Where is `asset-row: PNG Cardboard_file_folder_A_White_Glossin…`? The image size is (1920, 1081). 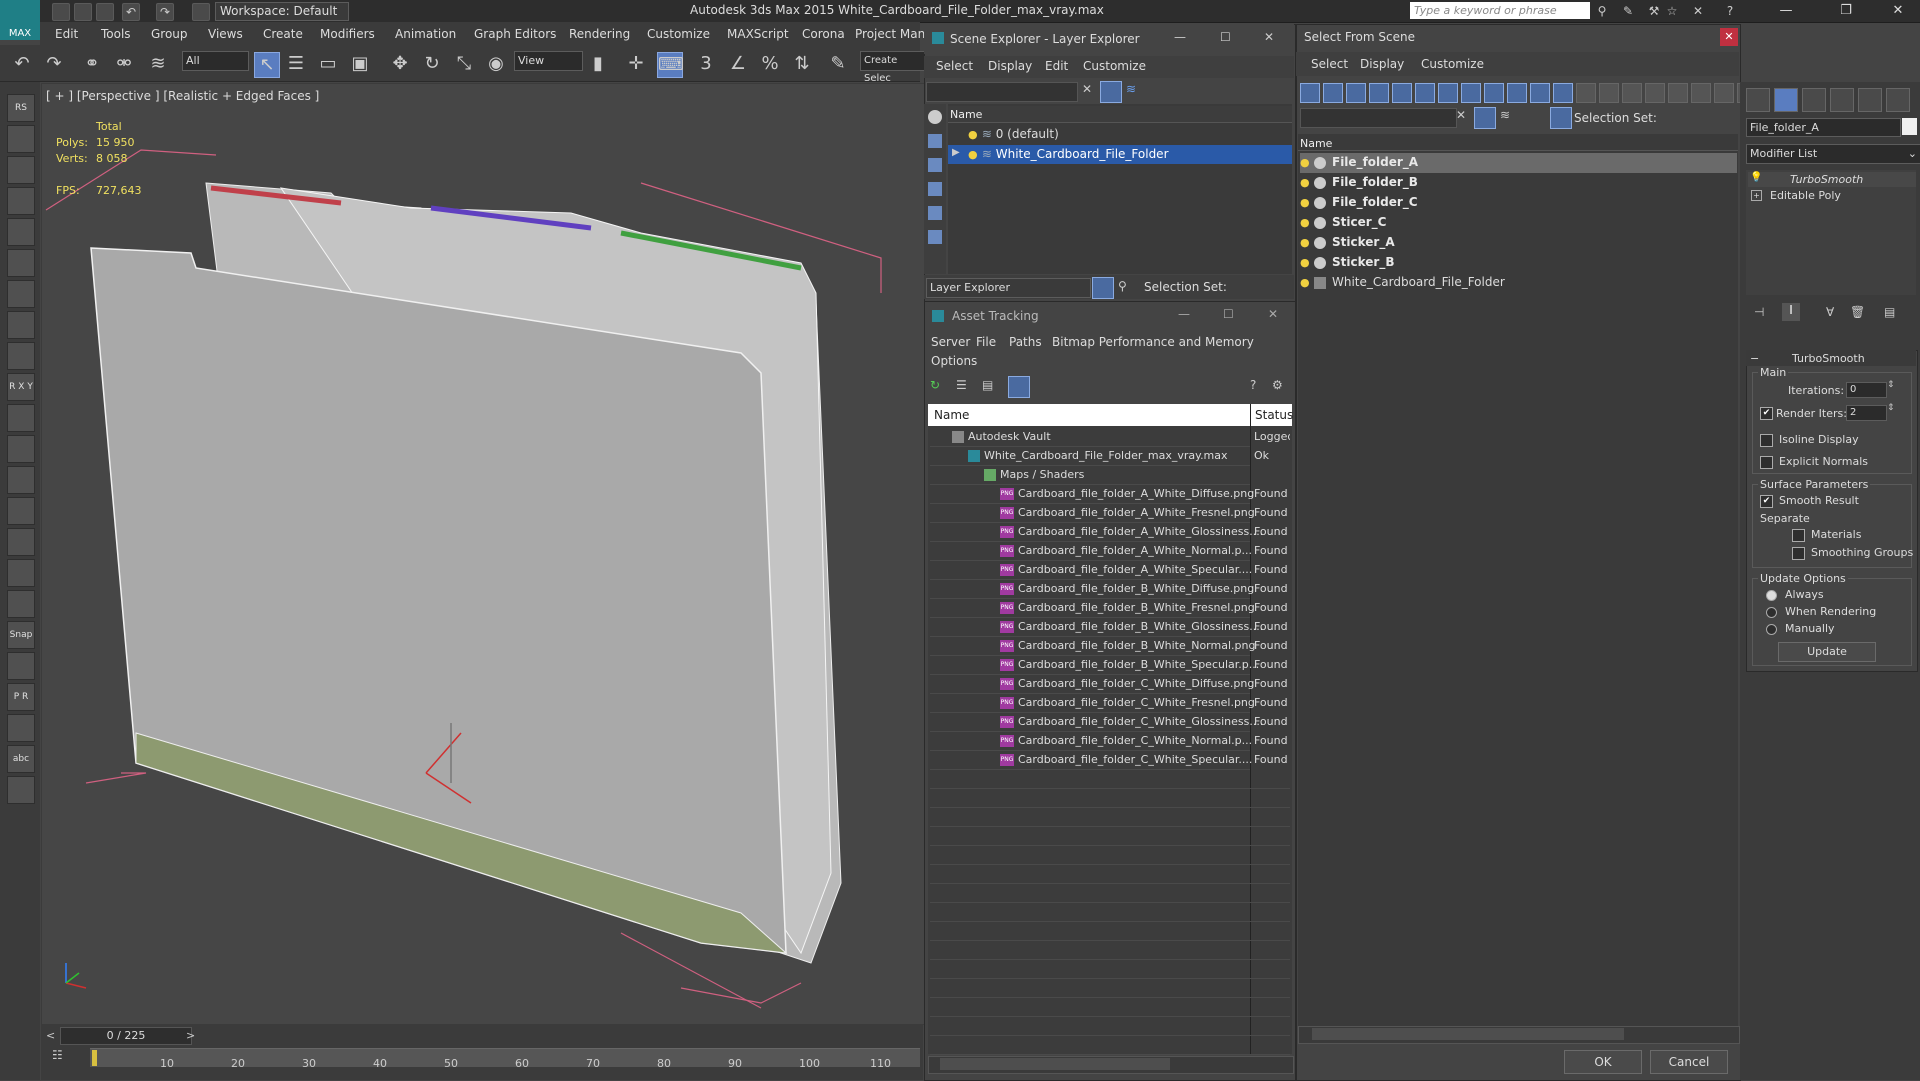
asset-row: PNG Cardboard_file_folder_A_White_Glossin… is located at coordinates (1096, 532).